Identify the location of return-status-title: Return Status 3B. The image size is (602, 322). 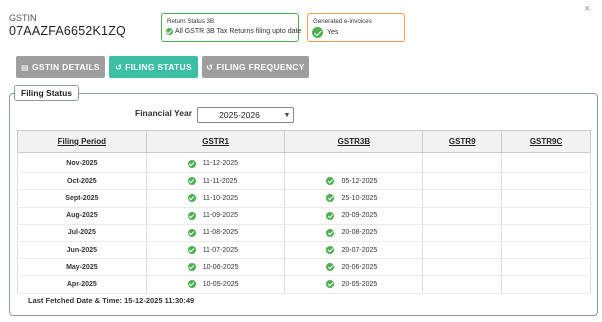
(191, 21).